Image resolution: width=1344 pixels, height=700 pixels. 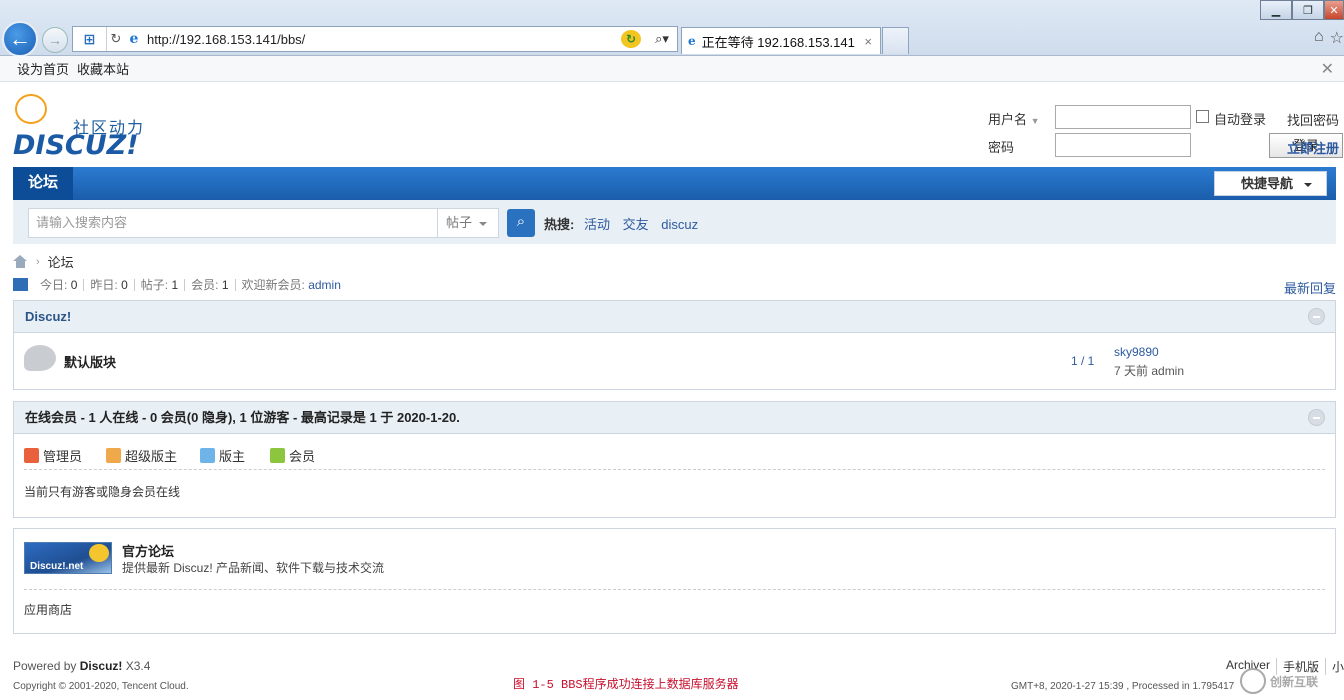 What do you see at coordinates (76, 145) in the screenshot?
I see `logo-text: DISCUZ!` at bounding box center [76, 145].